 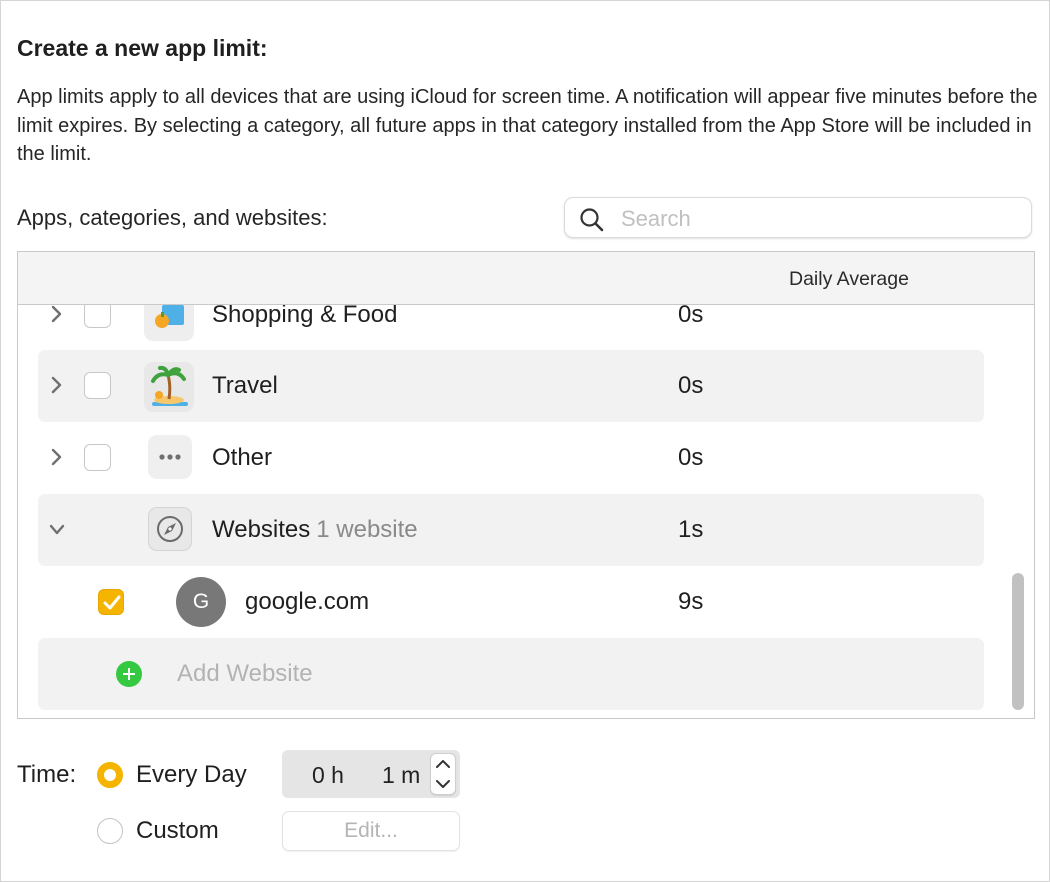 I want to click on compass-icon, so click(x=170, y=529).